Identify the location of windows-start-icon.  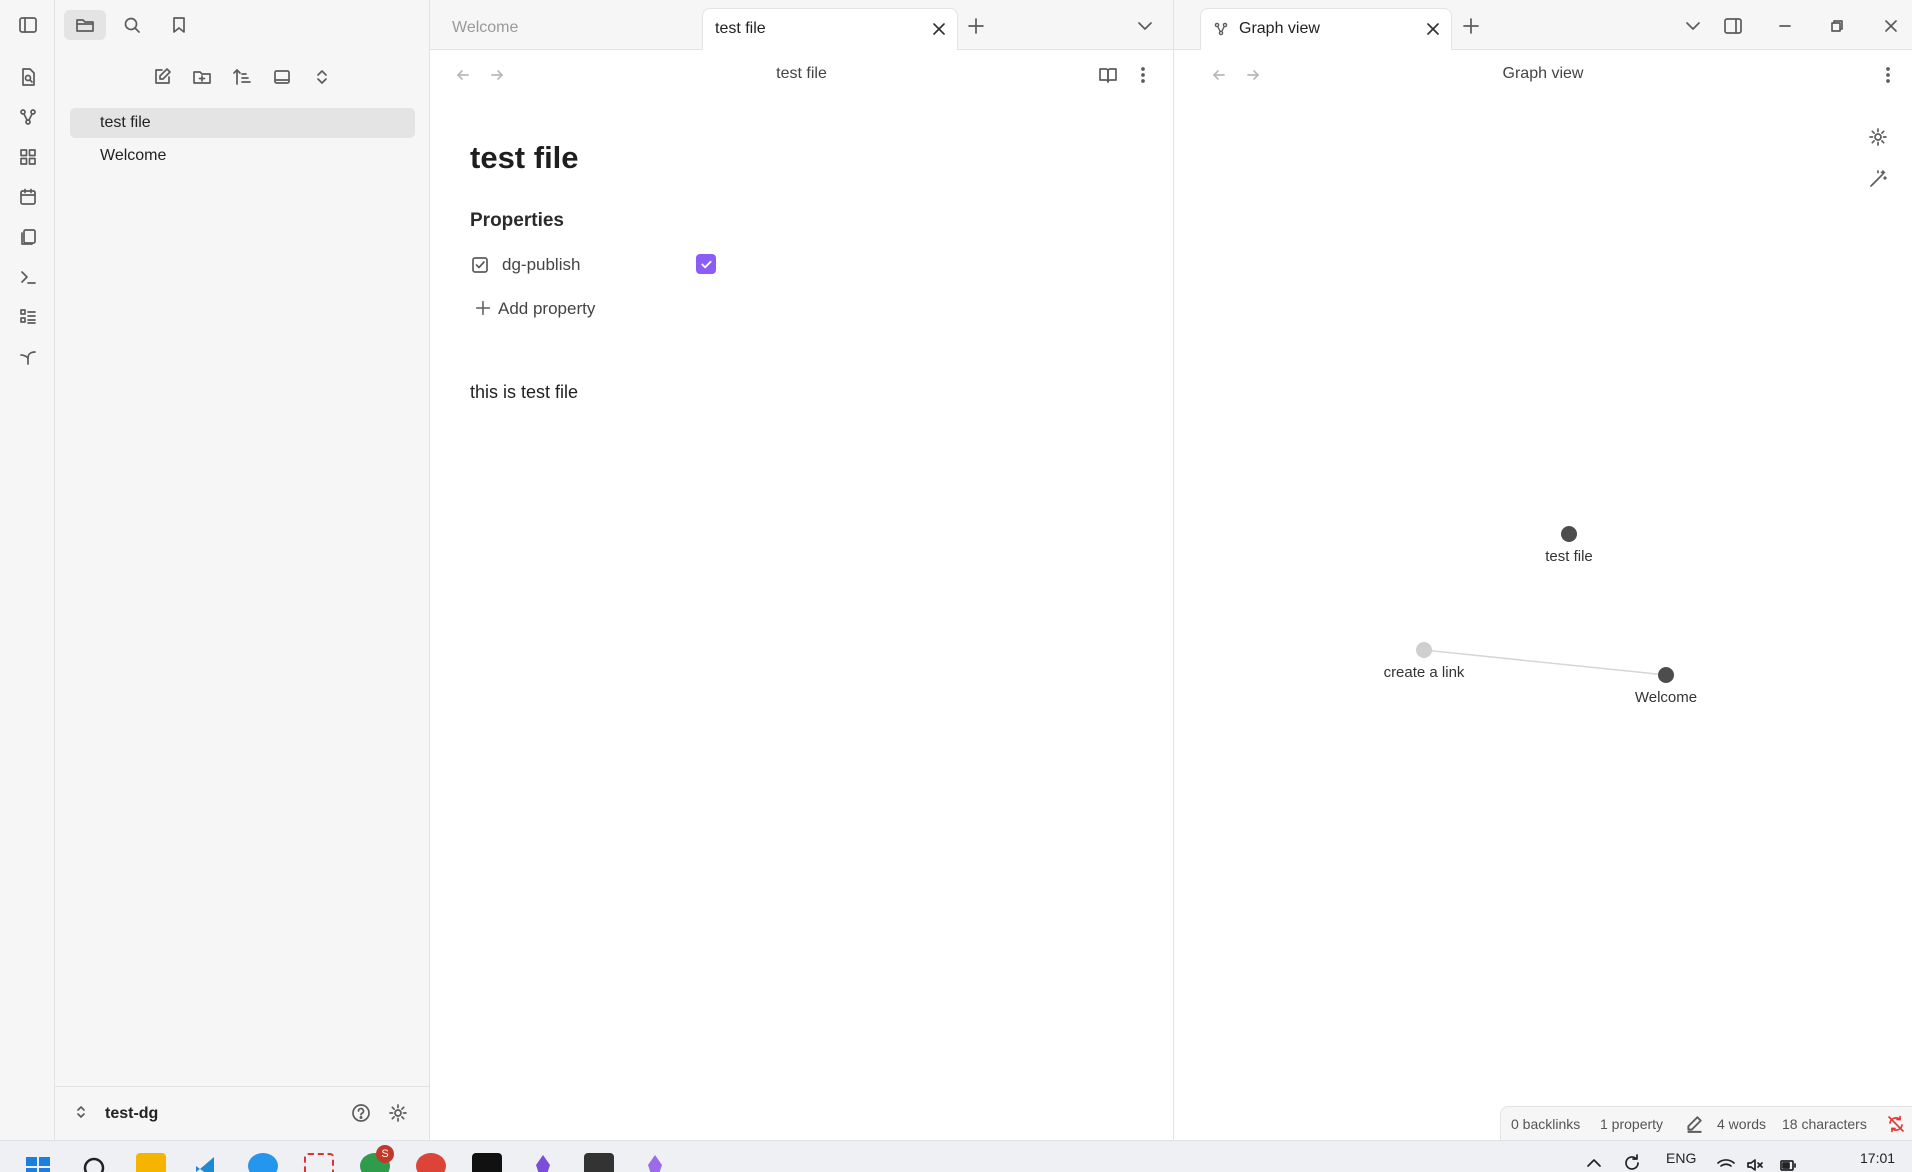
(38, 1164).